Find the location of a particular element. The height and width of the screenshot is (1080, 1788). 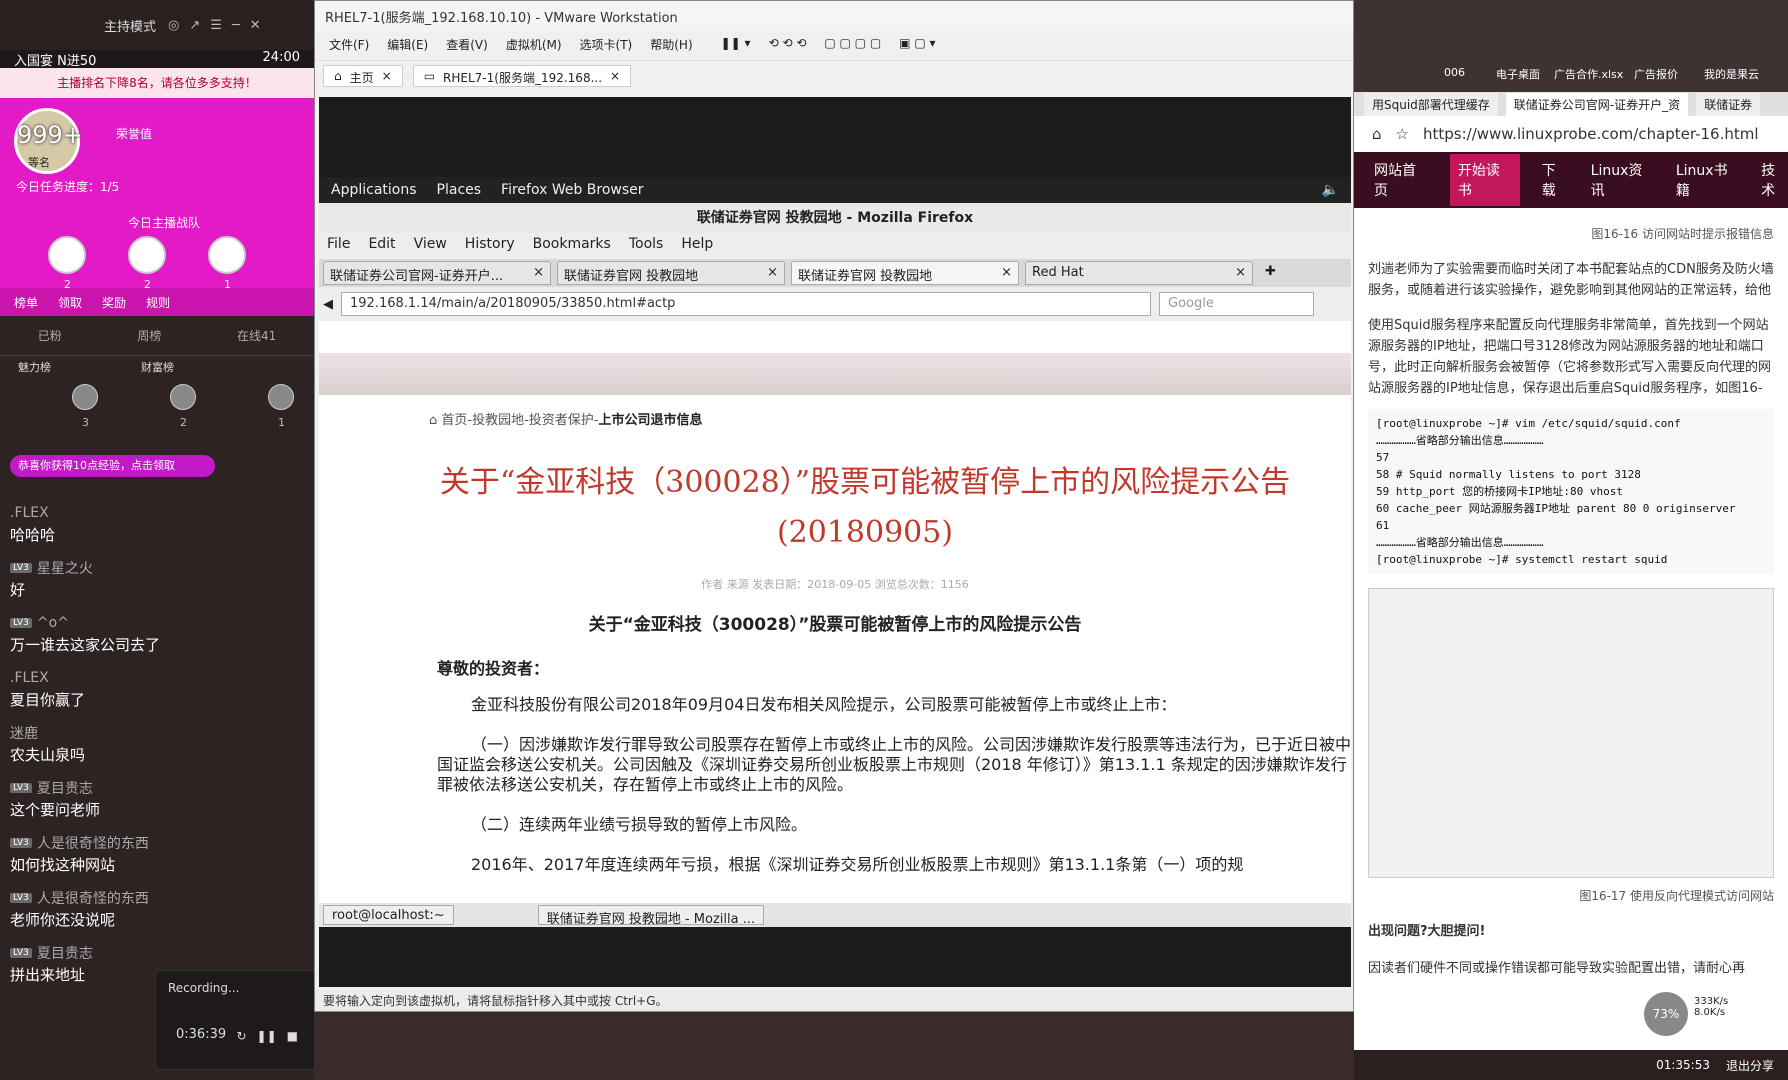

desktop-icon: 广告合作.xlsx is located at coordinates (1588, 74).